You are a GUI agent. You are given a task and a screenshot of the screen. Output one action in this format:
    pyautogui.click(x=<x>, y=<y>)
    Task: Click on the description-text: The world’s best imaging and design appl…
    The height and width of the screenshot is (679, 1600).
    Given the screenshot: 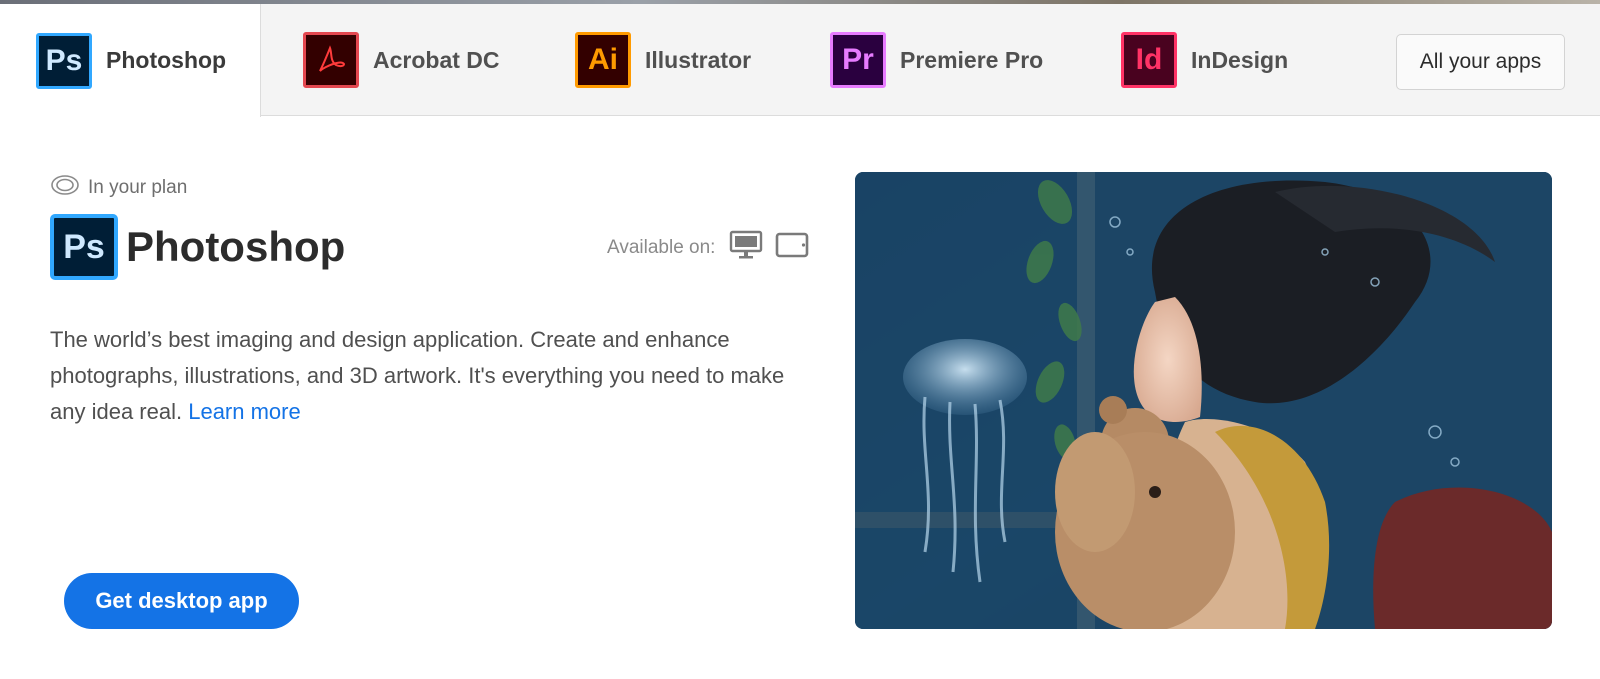 What is the action you would take?
    pyautogui.click(x=417, y=375)
    